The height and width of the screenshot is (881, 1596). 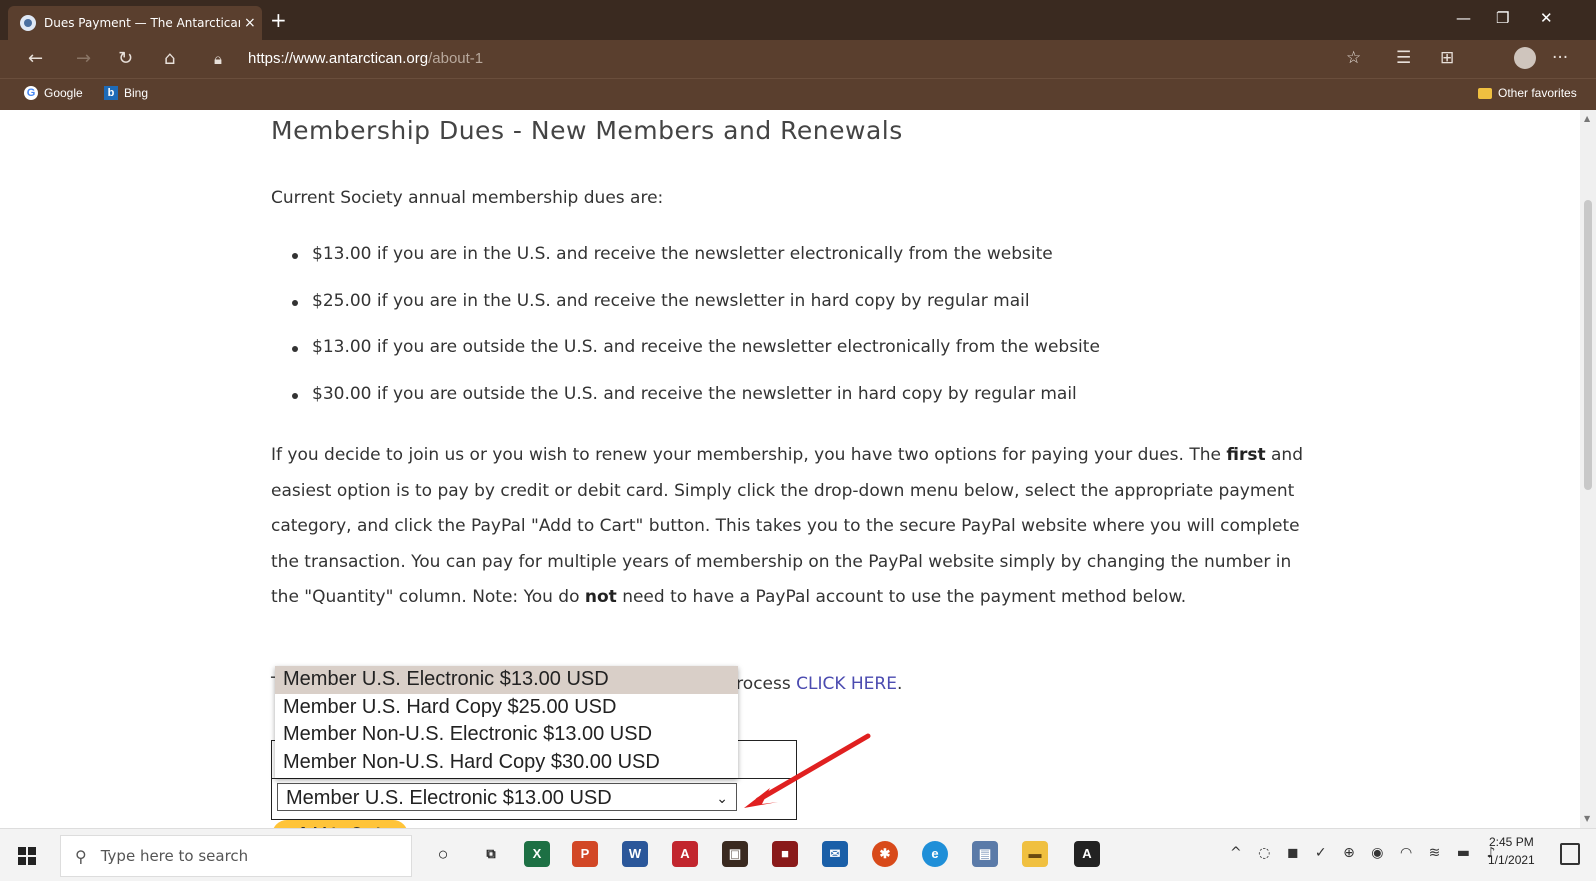 I want to click on favorite-google: G Google, so click(x=53, y=93).